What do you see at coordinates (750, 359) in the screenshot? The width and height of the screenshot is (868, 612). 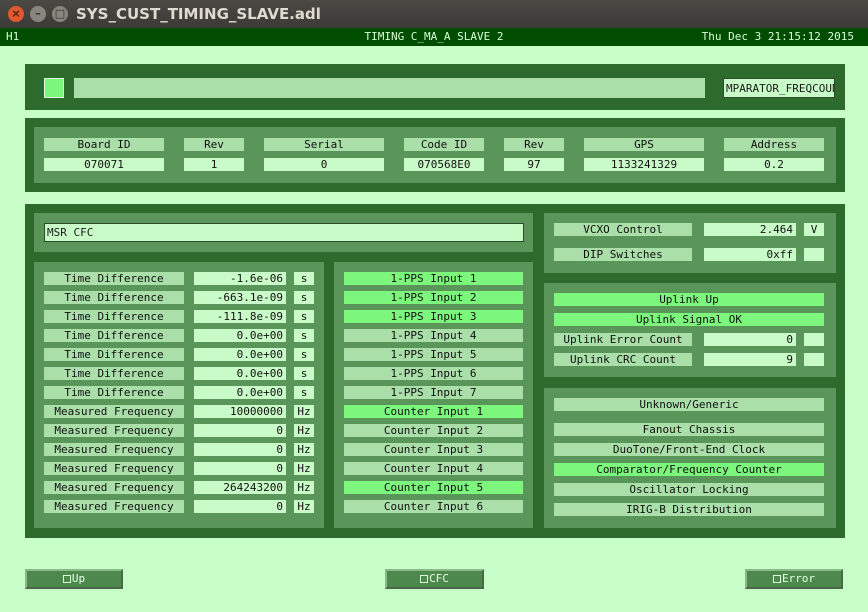 I see `uplink-crc-value: 9` at bounding box center [750, 359].